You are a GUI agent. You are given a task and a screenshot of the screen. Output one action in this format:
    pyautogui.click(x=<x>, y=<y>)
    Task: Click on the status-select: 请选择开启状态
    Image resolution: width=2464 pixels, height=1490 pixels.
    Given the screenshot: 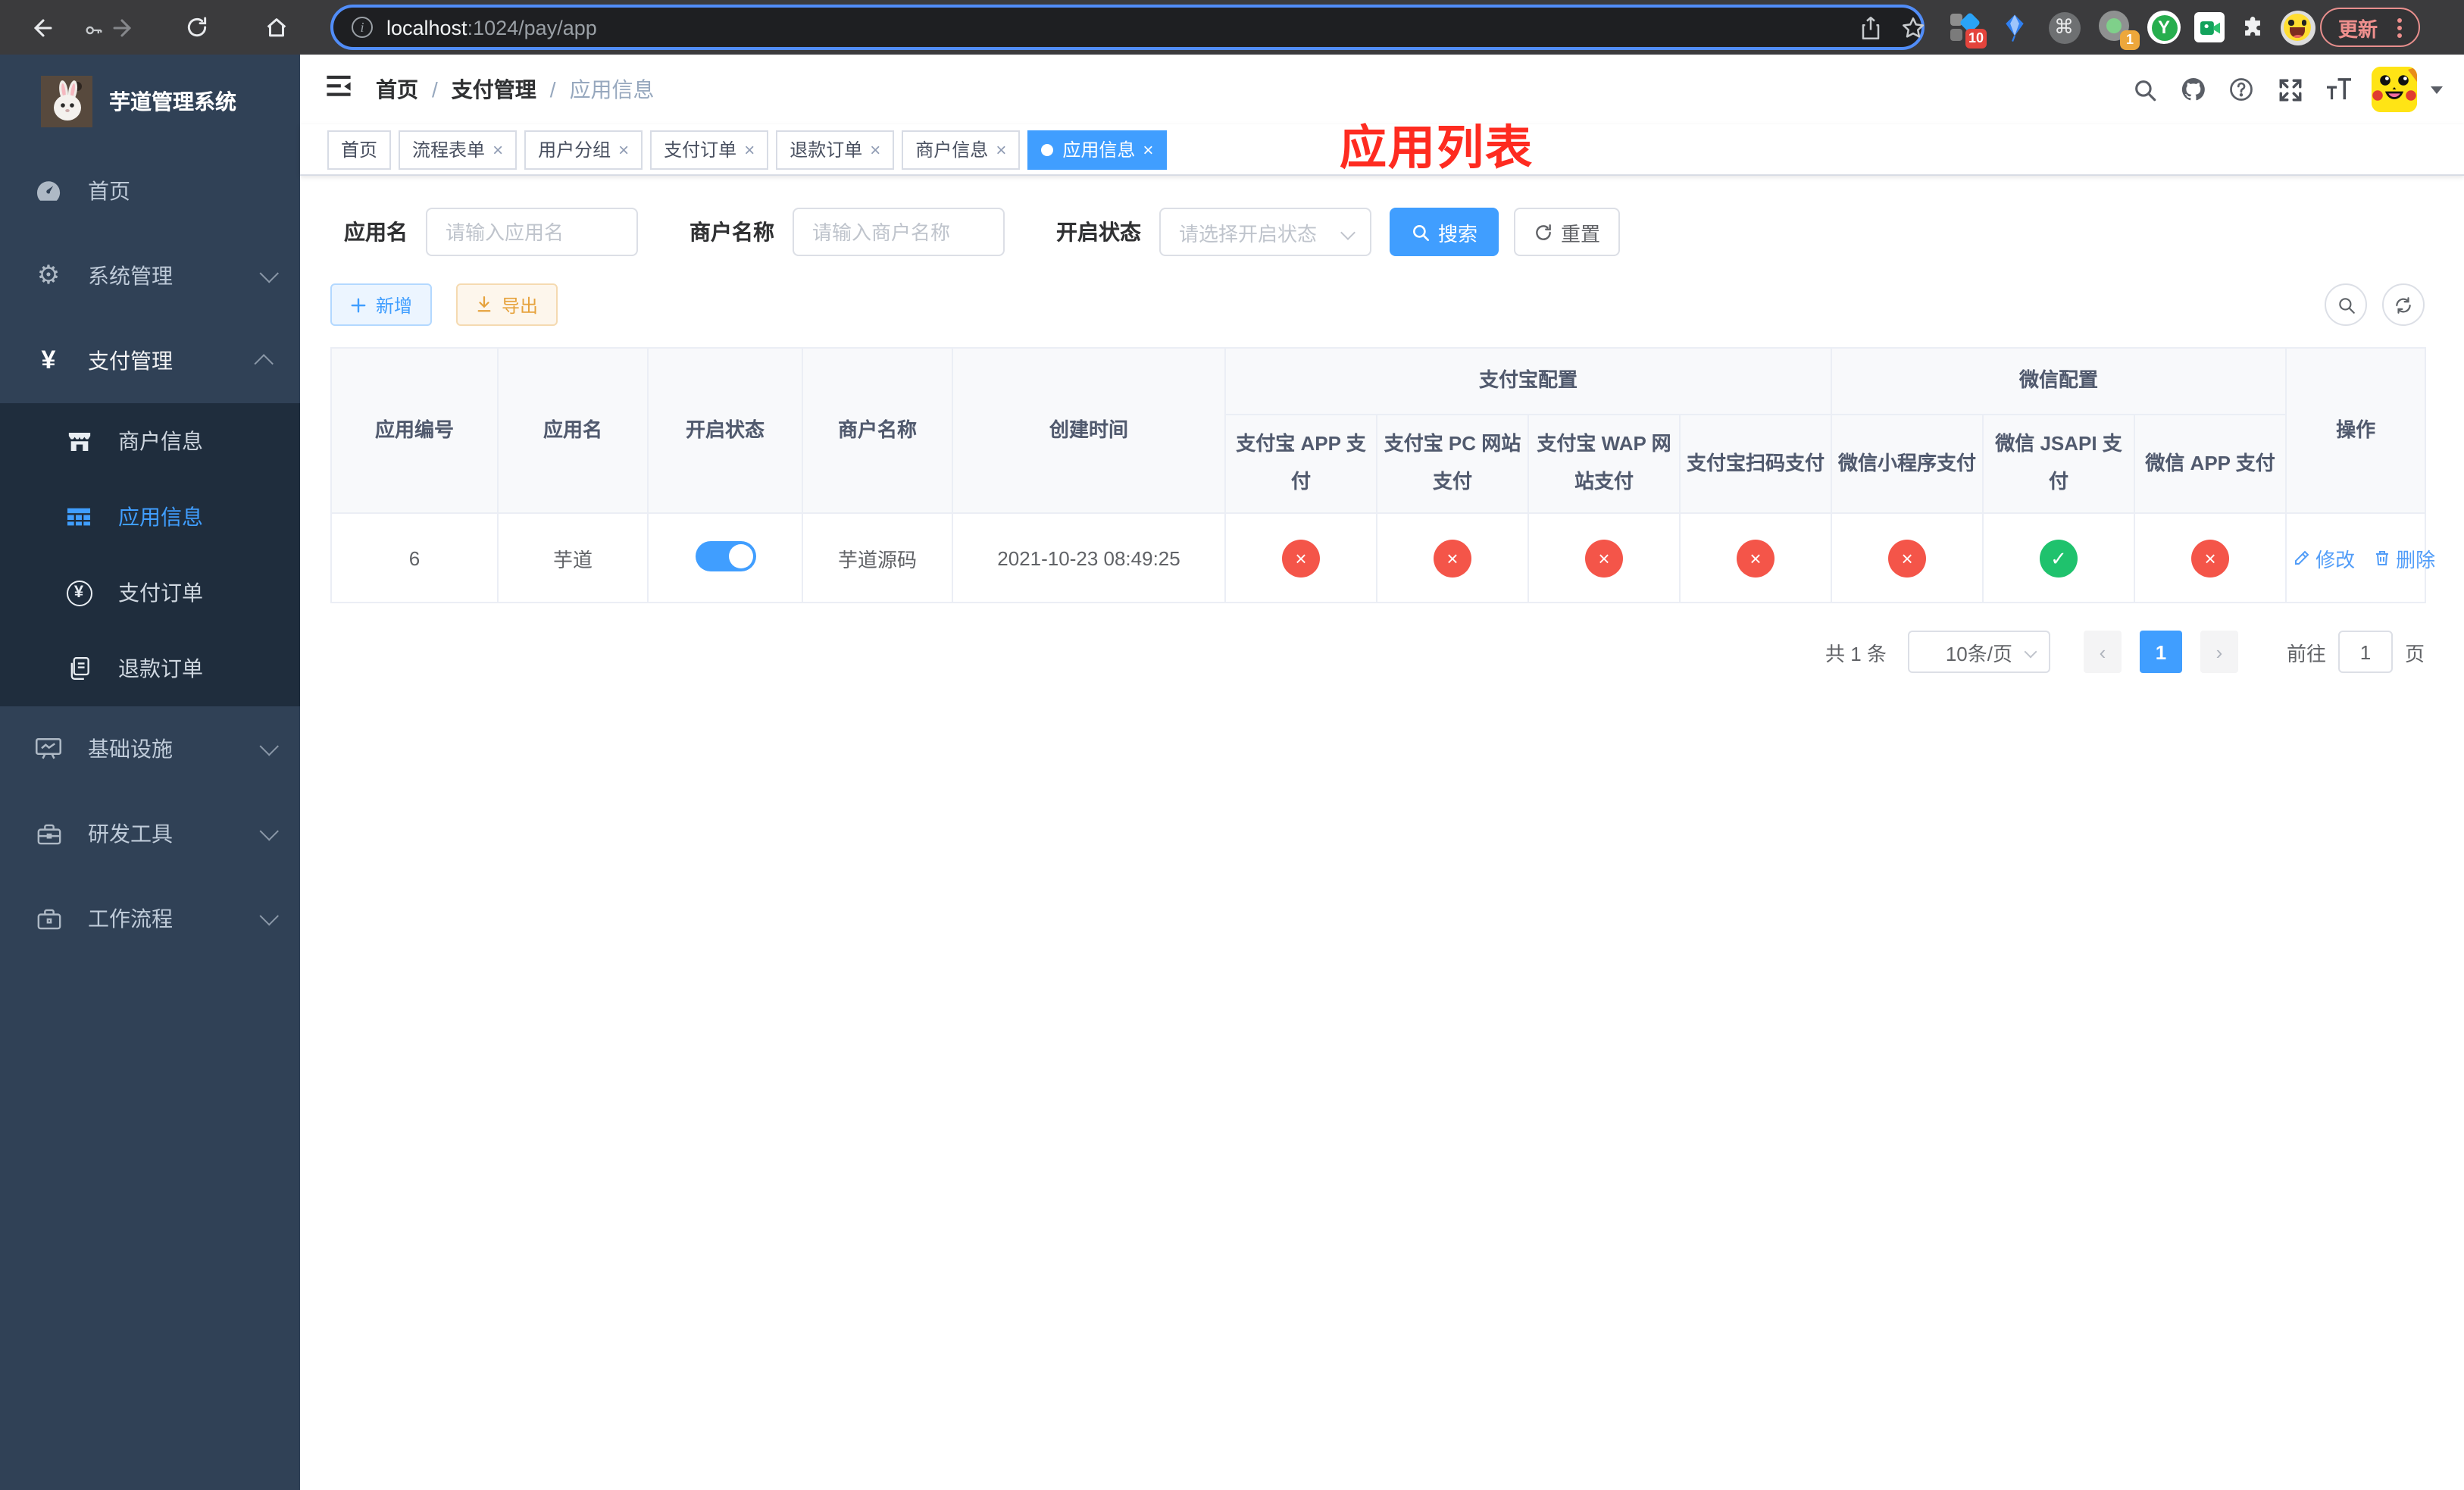 What is the action you would take?
    pyautogui.click(x=1265, y=232)
    